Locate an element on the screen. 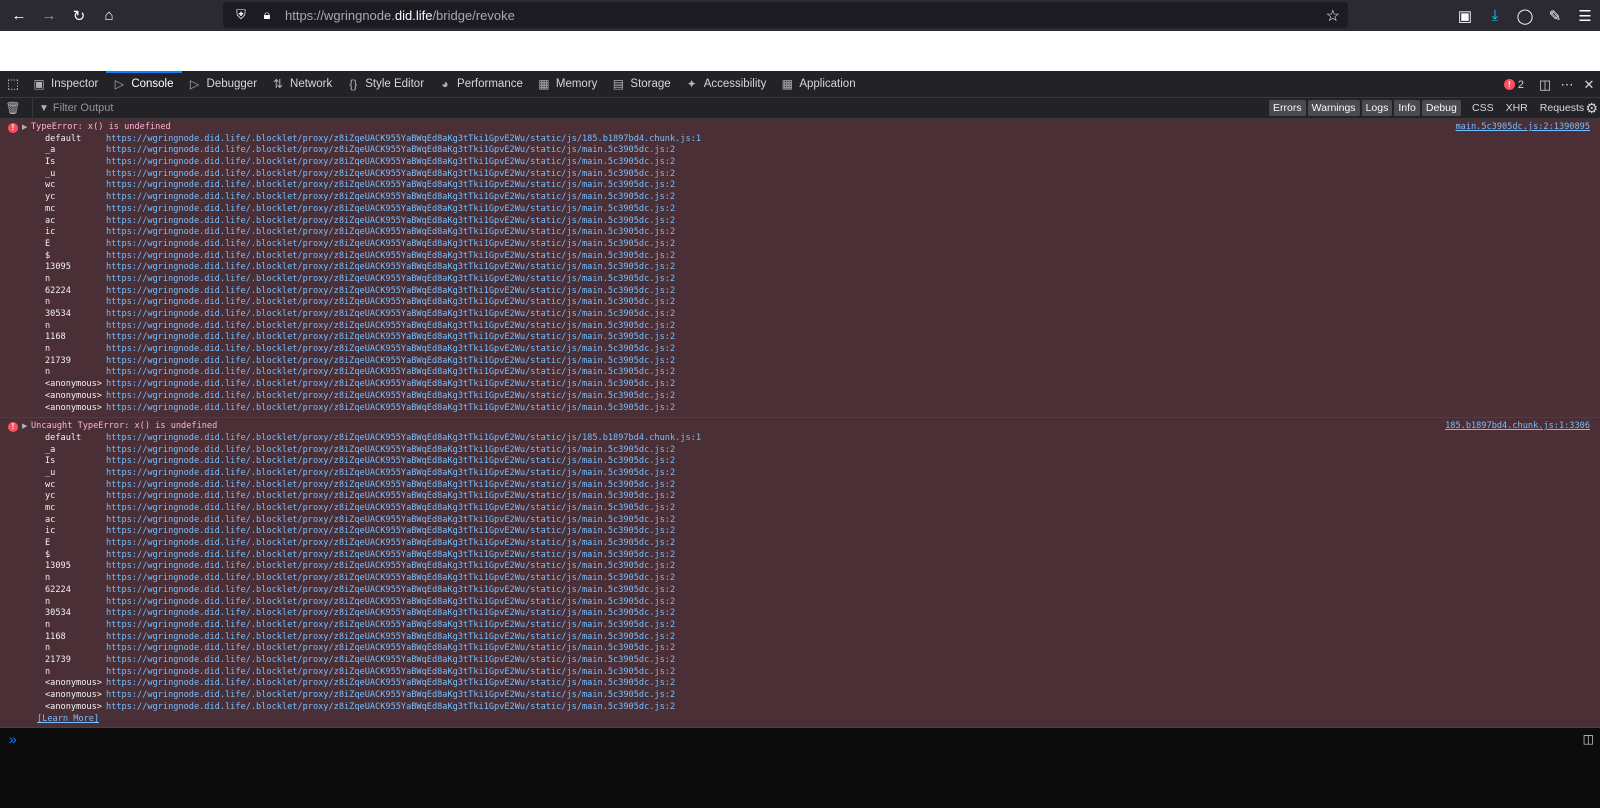 The height and width of the screenshot is (808, 1600). bookmark-star-icon: ☆ is located at coordinates (1333, 16).